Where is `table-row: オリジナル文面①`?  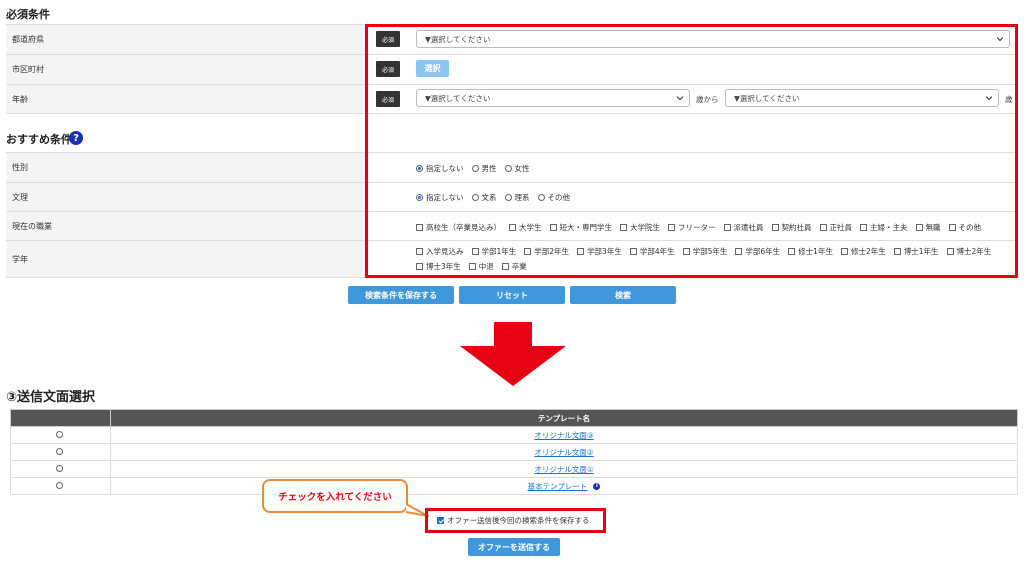
table-row: オリジナル文面① is located at coordinates (514, 469).